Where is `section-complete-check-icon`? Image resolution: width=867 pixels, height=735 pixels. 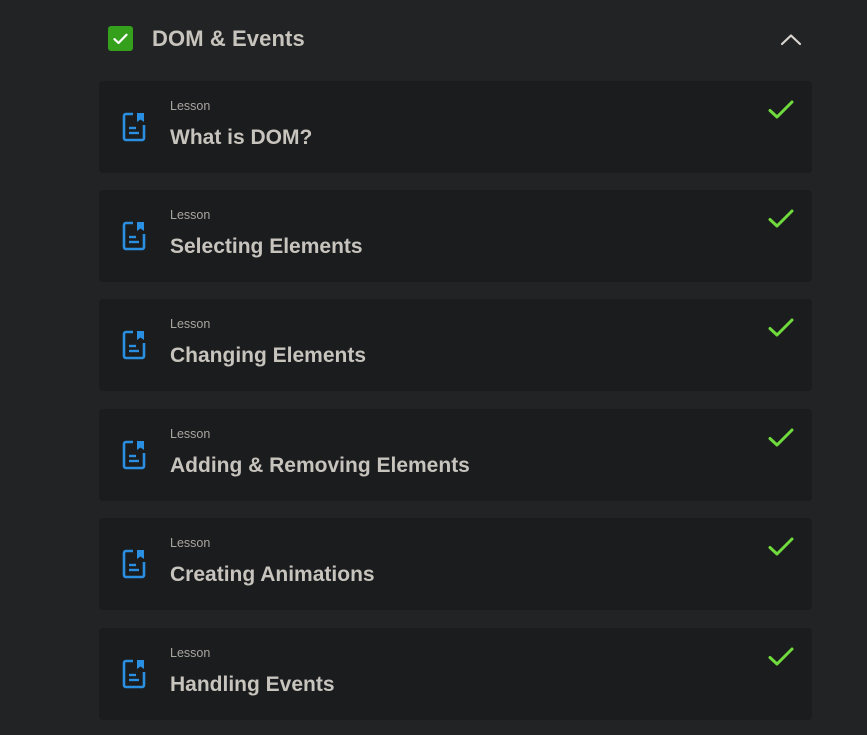 section-complete-check-icon is located at coordinates (120, 38).